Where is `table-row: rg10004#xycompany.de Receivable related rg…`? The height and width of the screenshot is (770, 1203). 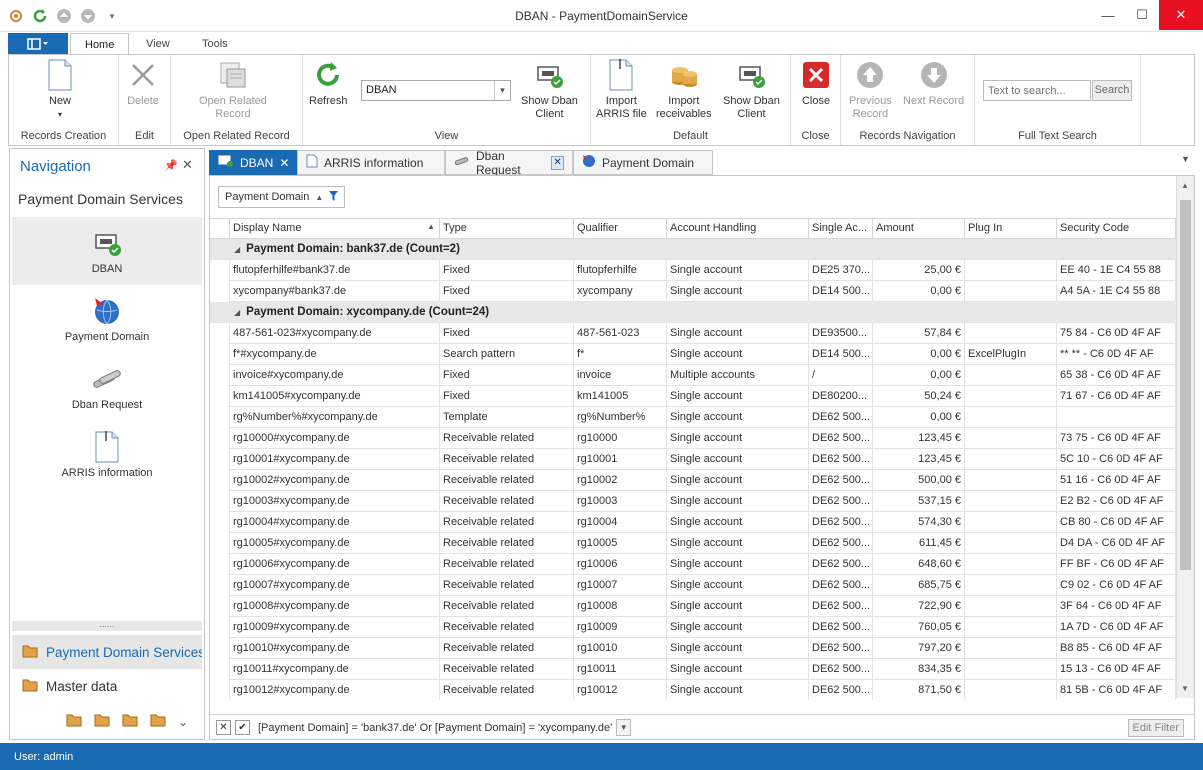
table-row: rg10004#xycompany.de Receivable related rg… is located at coordinates (693, 522).